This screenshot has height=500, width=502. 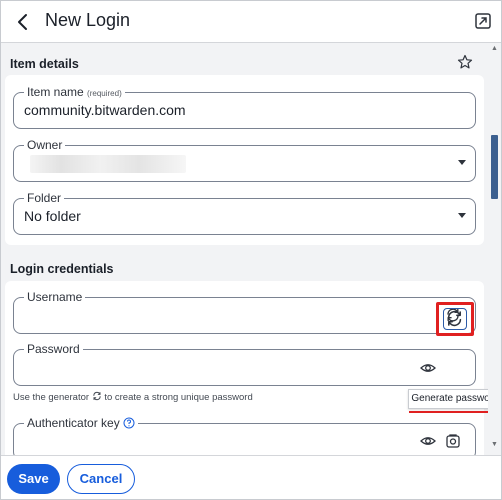 What do you see at coordinates (44, 198) in the screenshot?
I see `folder-label: Folder` at bounding box center [44, 198].